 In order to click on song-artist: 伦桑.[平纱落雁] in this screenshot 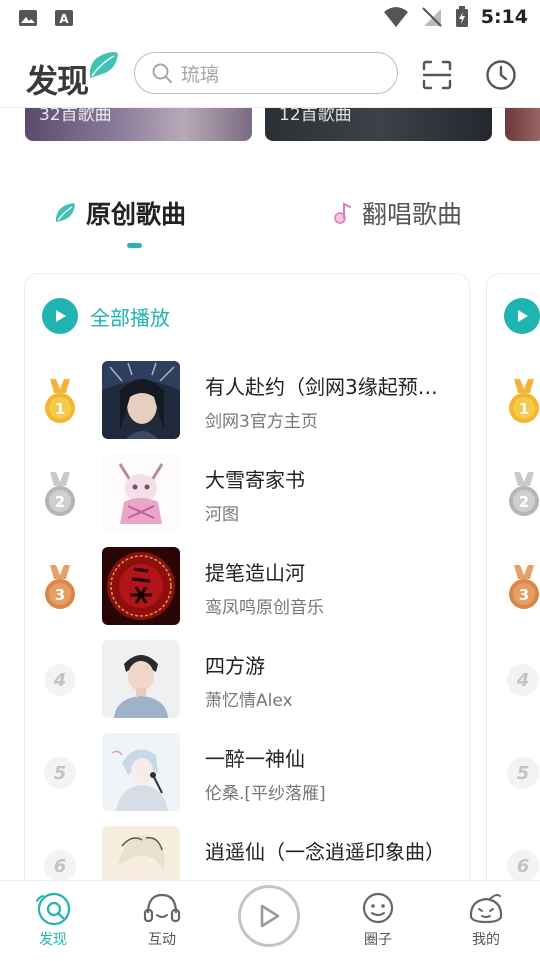, I will do `click(265, 794)`.